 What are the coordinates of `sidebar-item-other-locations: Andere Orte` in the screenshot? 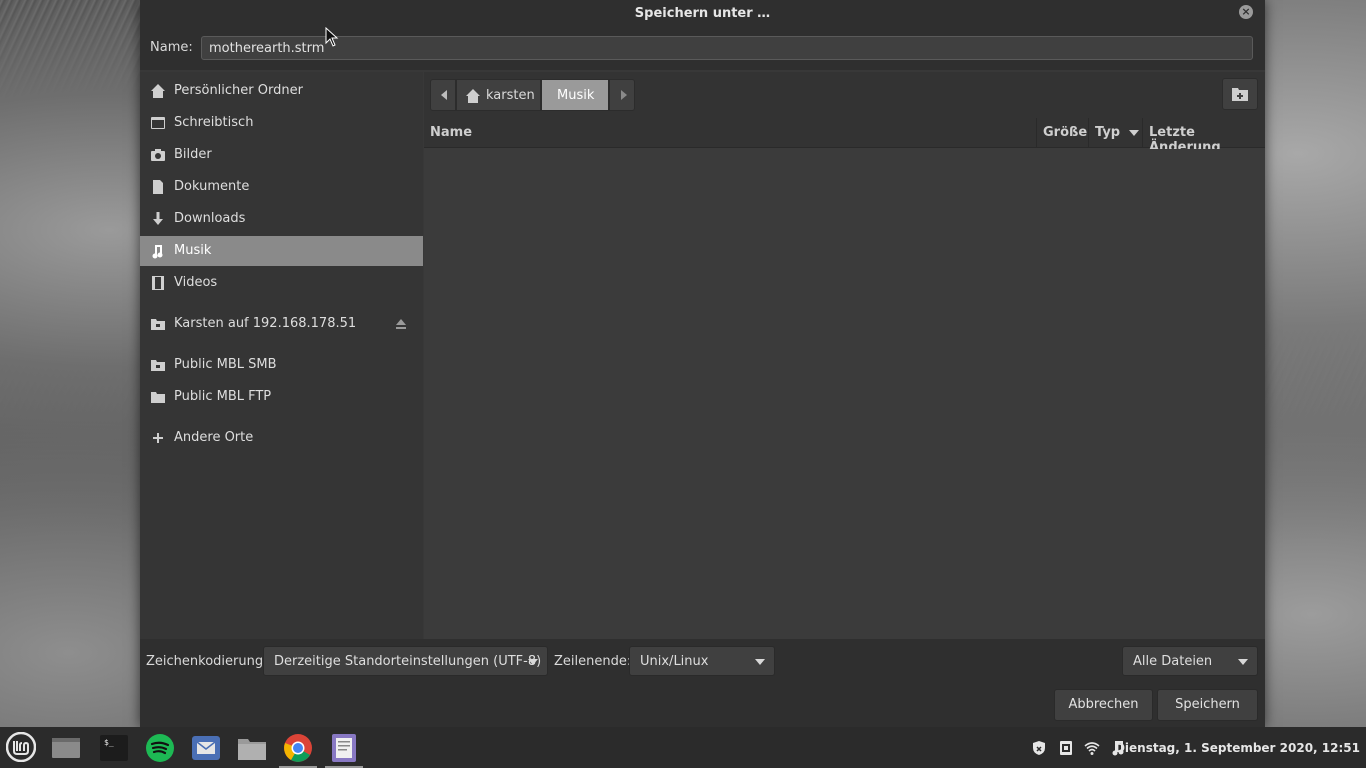 It's located at (281, 438).